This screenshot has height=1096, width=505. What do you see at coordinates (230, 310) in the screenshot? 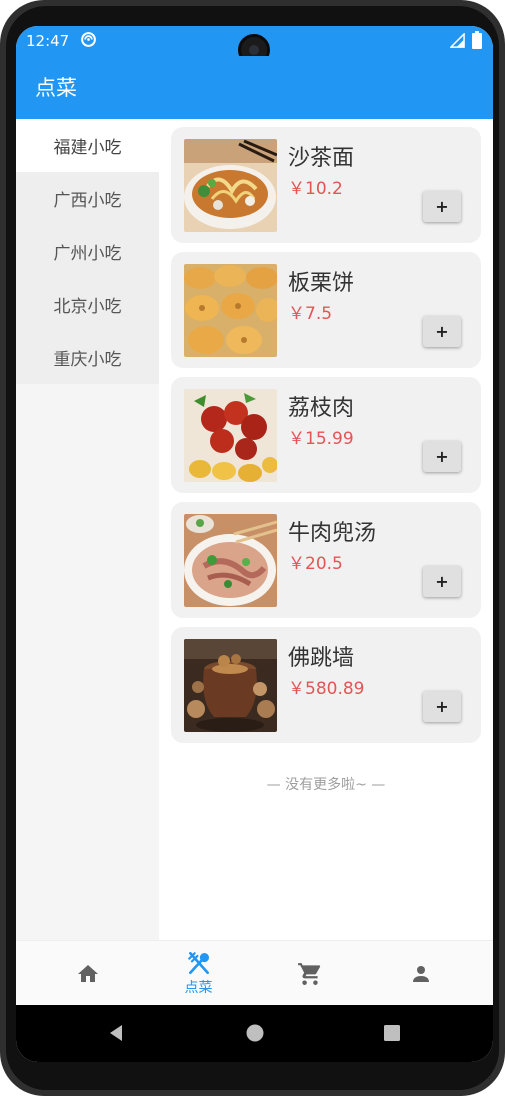
I see `chestnut-pastry-image` at bounding box center [230, 310].